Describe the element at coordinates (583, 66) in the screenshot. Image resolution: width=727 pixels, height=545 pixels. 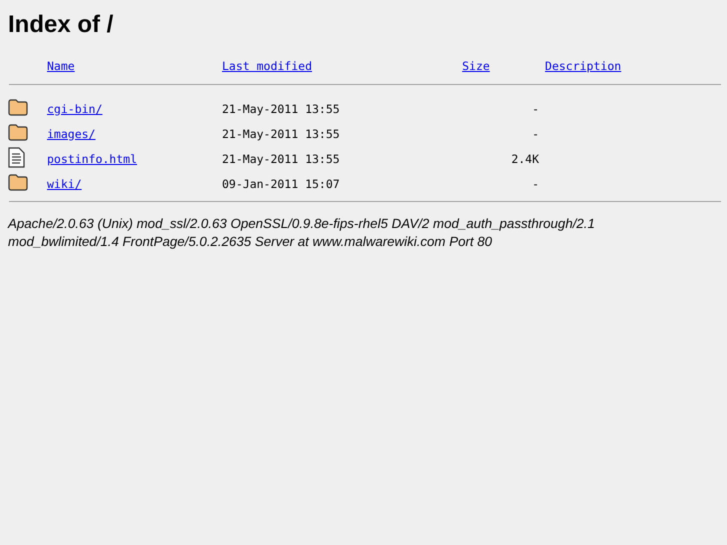
I see `column-sort-link: Description` at that location.